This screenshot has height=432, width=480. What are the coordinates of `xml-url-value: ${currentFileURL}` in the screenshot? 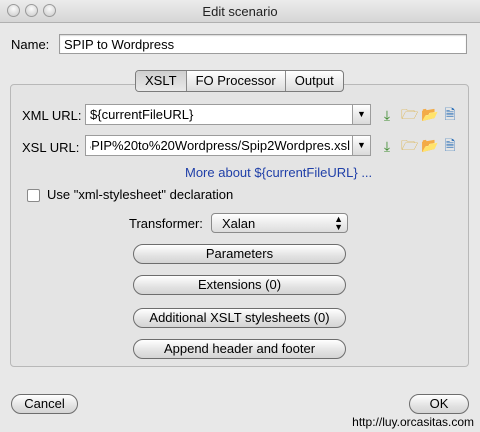 It's located at (142, 114).